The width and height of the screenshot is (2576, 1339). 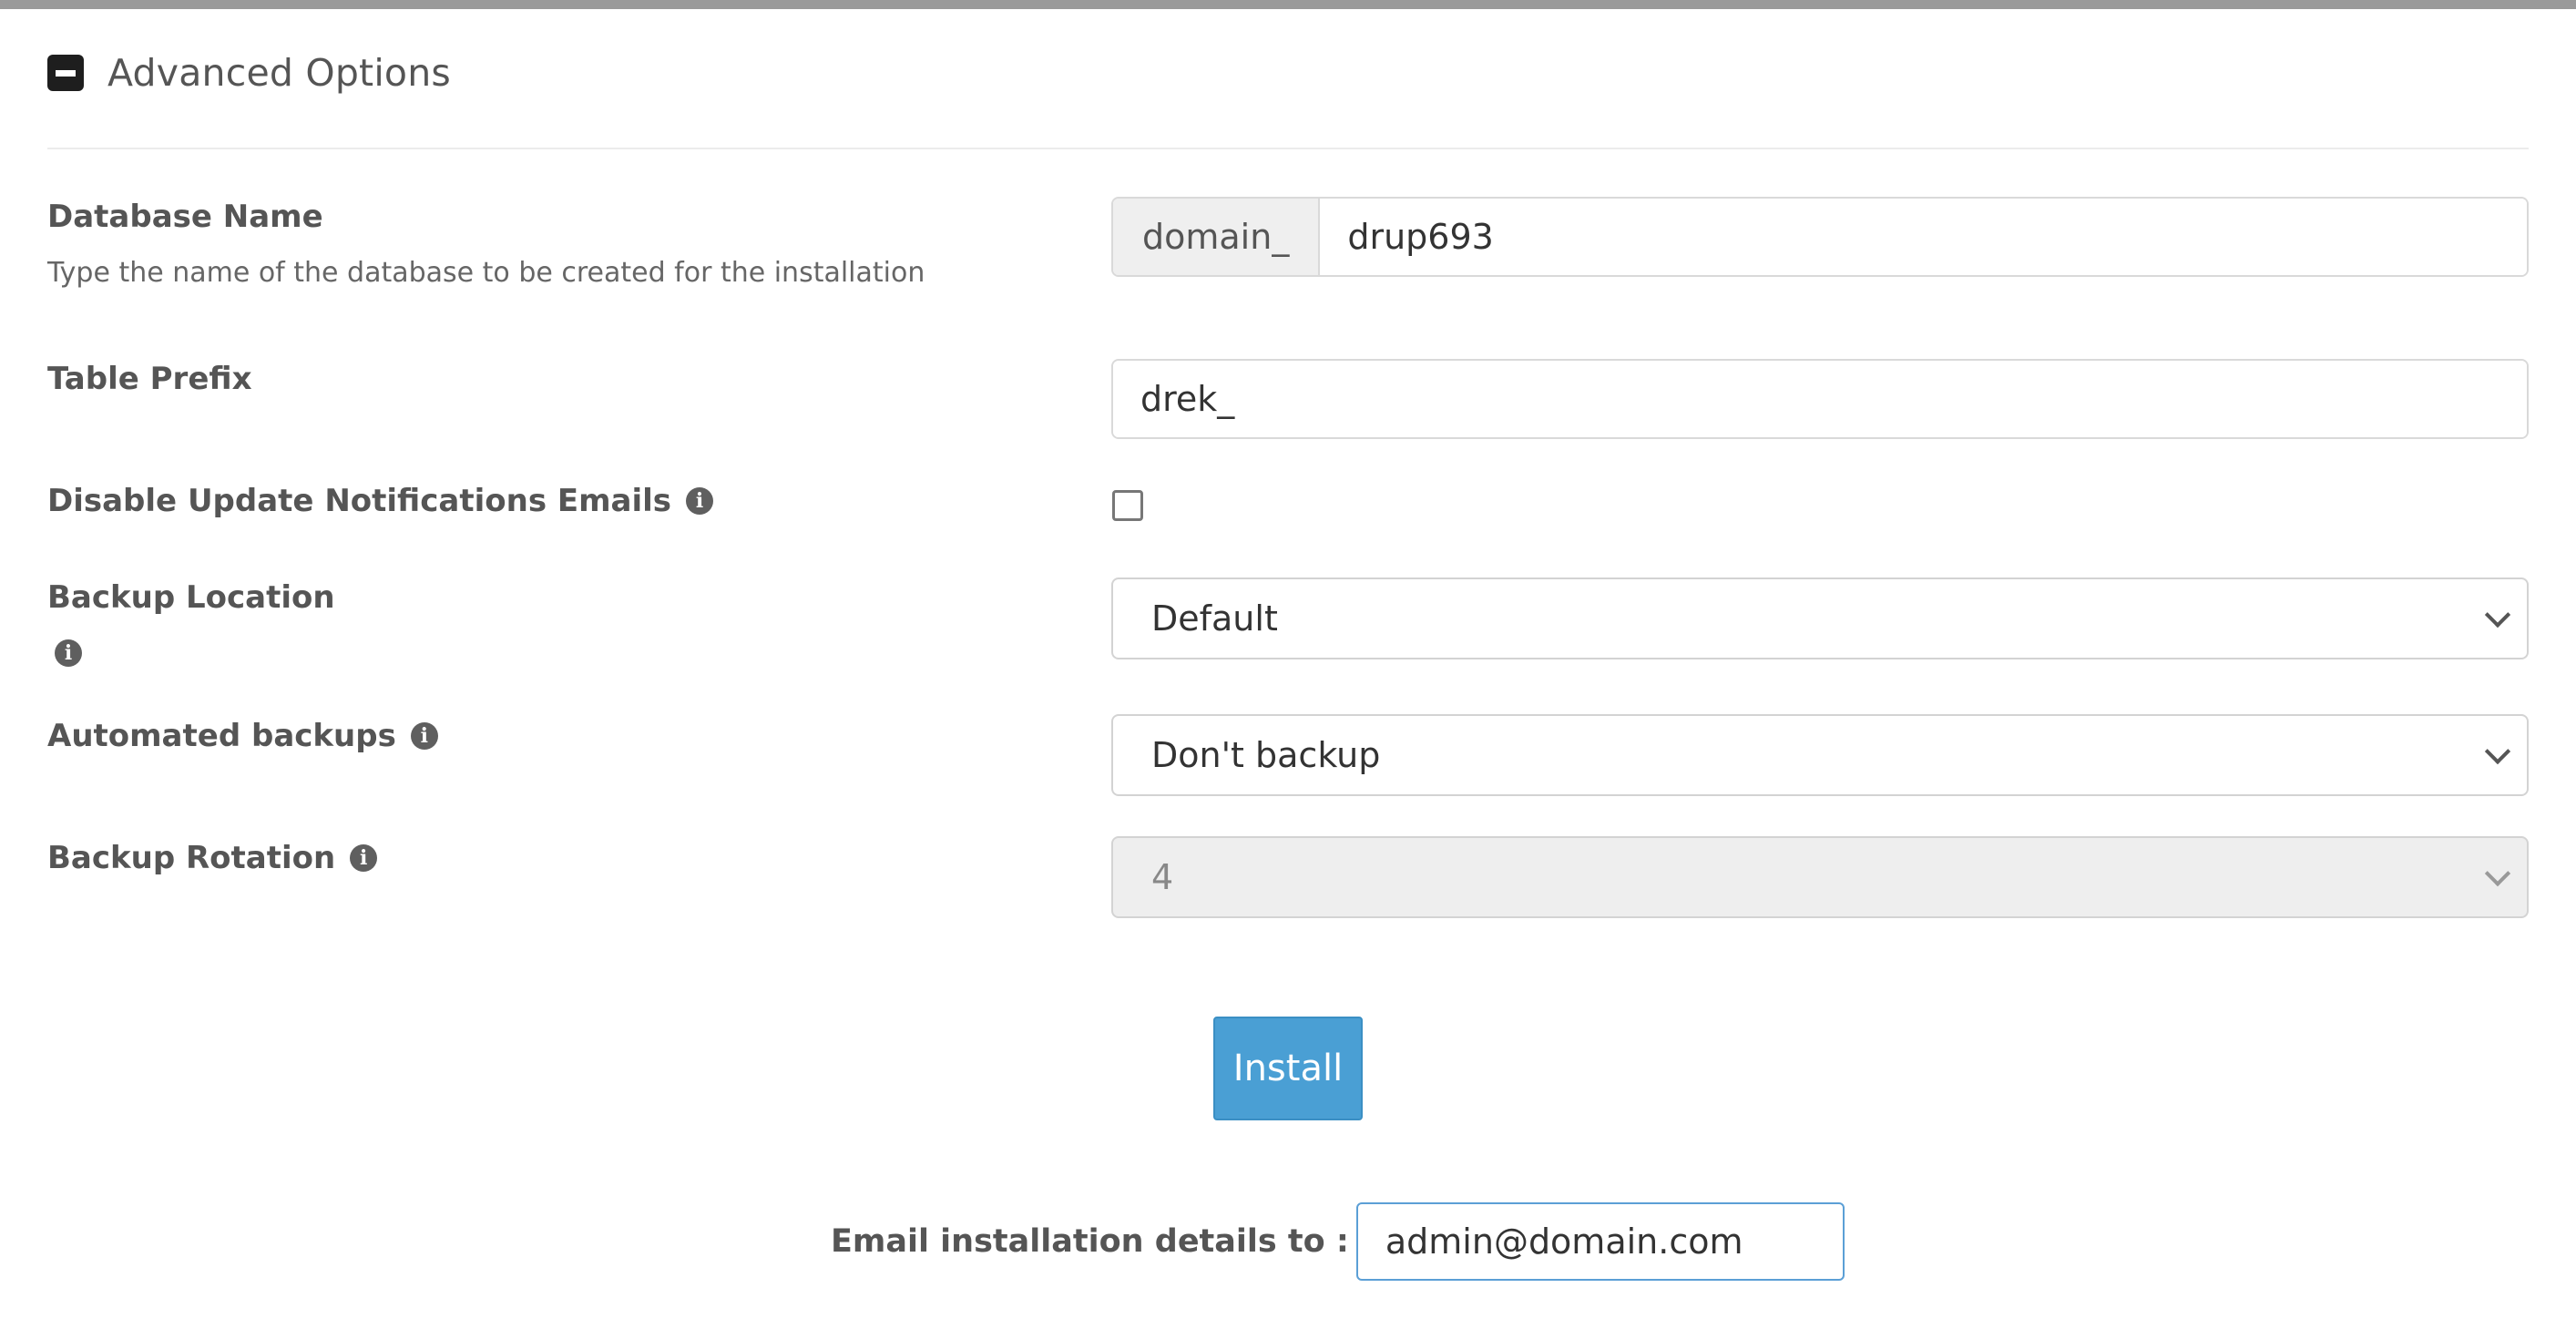 I want to click on minus-square-icon, so click(x=65, y=73).